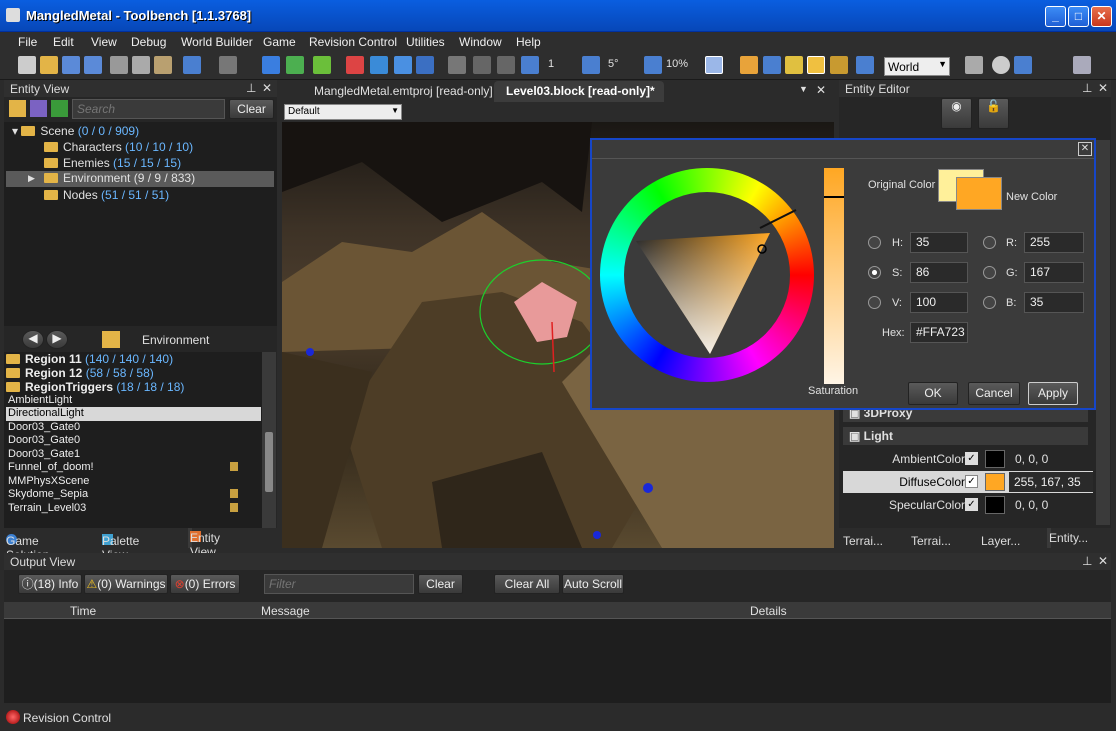 The height and width of the screenshot is (731, 1116). I want to click on paste-icon, so click(163, 65).